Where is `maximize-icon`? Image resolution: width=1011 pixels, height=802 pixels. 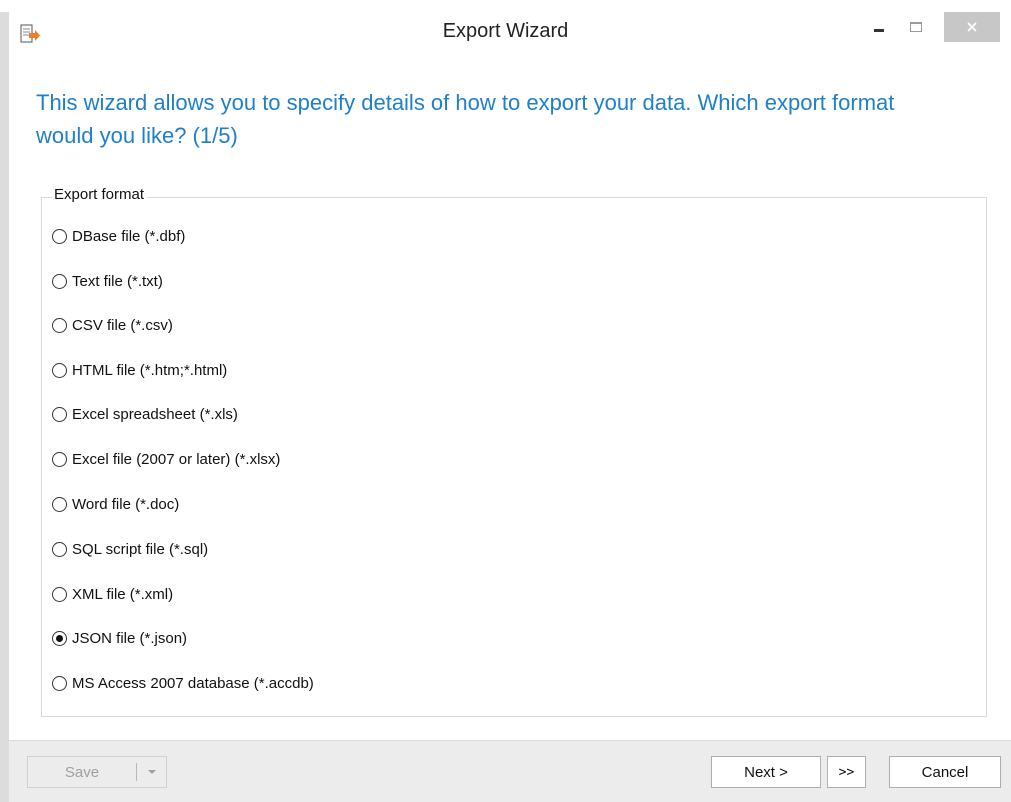 maximize-icon is located at coordinates (916, 27).